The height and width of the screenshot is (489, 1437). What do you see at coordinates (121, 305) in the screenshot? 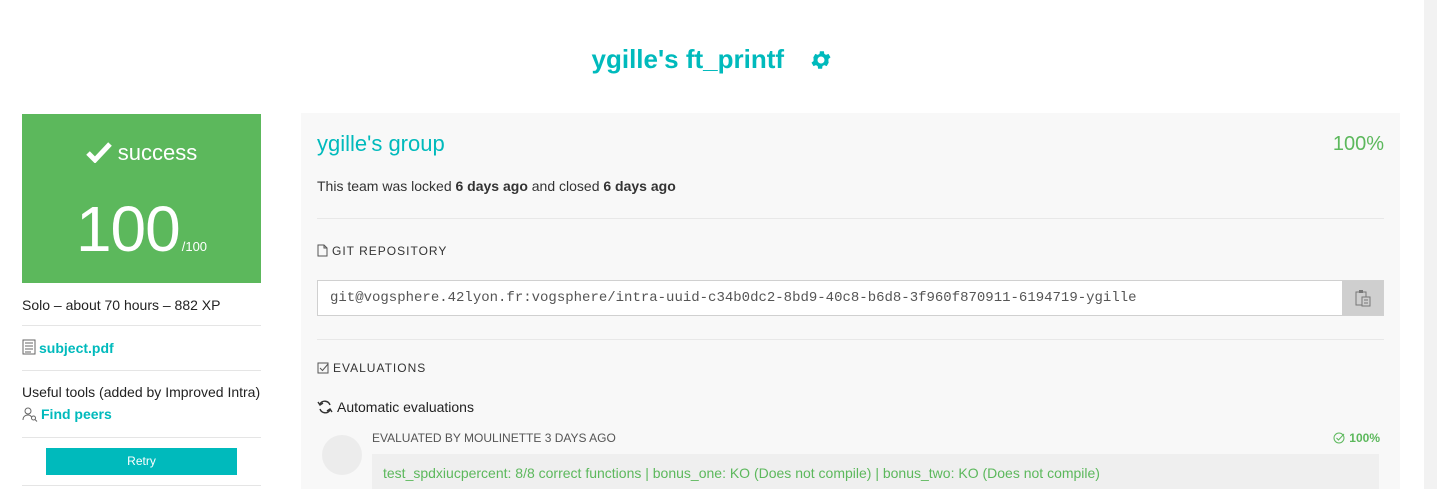
I see `project-meta: Solo – about 70 hours – 882 XP` at bounding box center [121, 305].